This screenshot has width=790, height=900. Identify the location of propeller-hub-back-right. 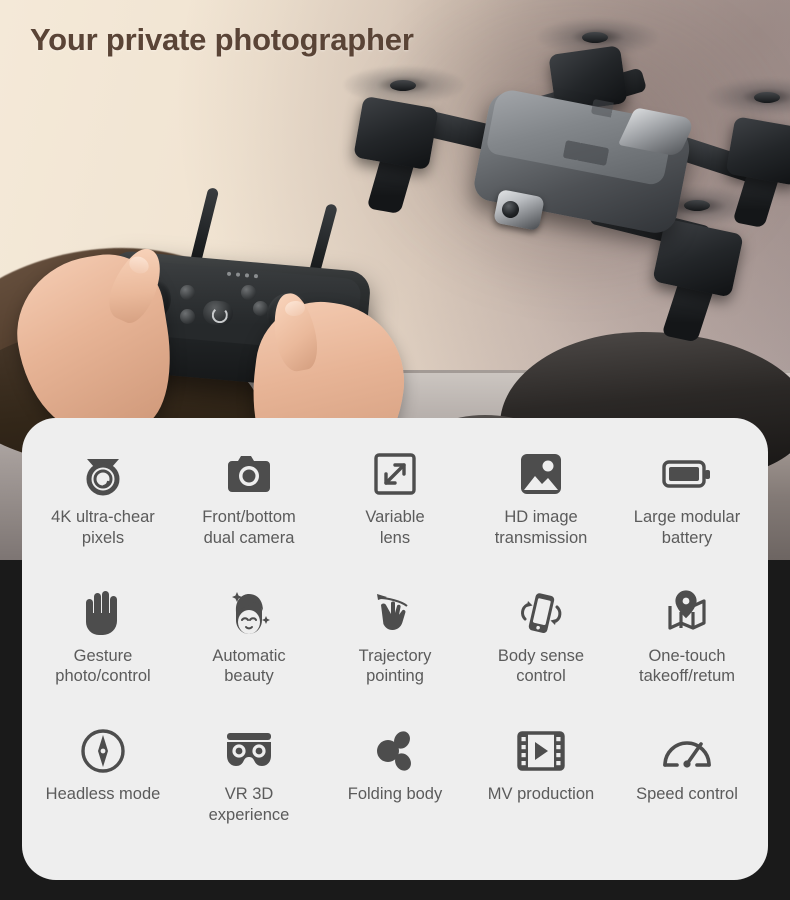
(767, 97).